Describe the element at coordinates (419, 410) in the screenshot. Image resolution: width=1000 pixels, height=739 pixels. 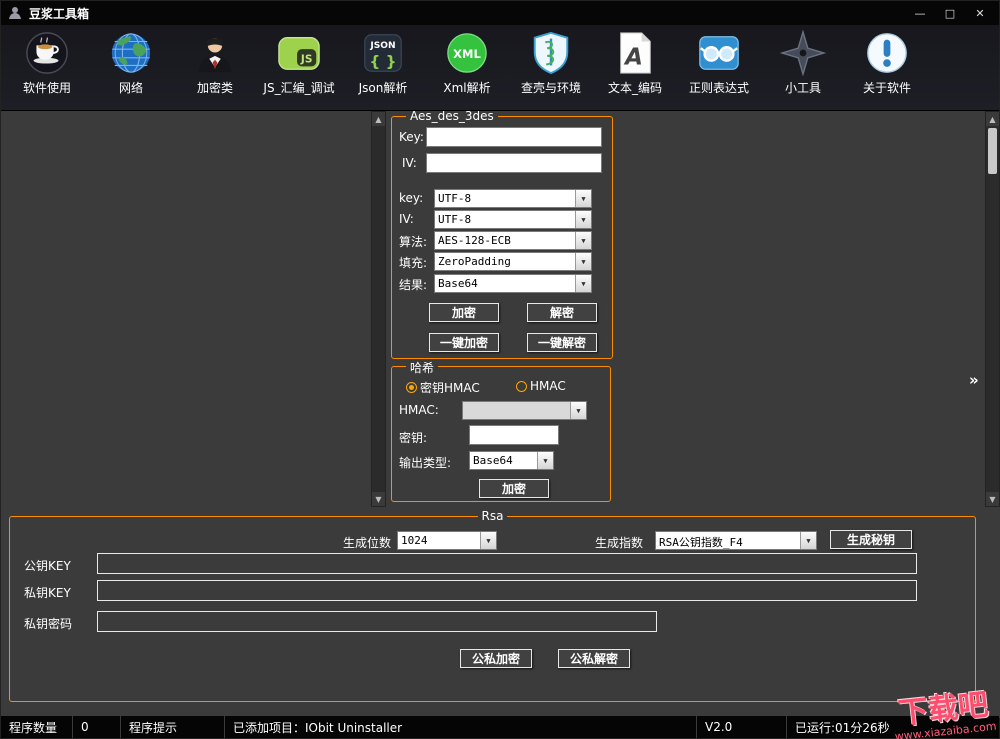
I see `hash-hmac-label: HMAC:` at that location.